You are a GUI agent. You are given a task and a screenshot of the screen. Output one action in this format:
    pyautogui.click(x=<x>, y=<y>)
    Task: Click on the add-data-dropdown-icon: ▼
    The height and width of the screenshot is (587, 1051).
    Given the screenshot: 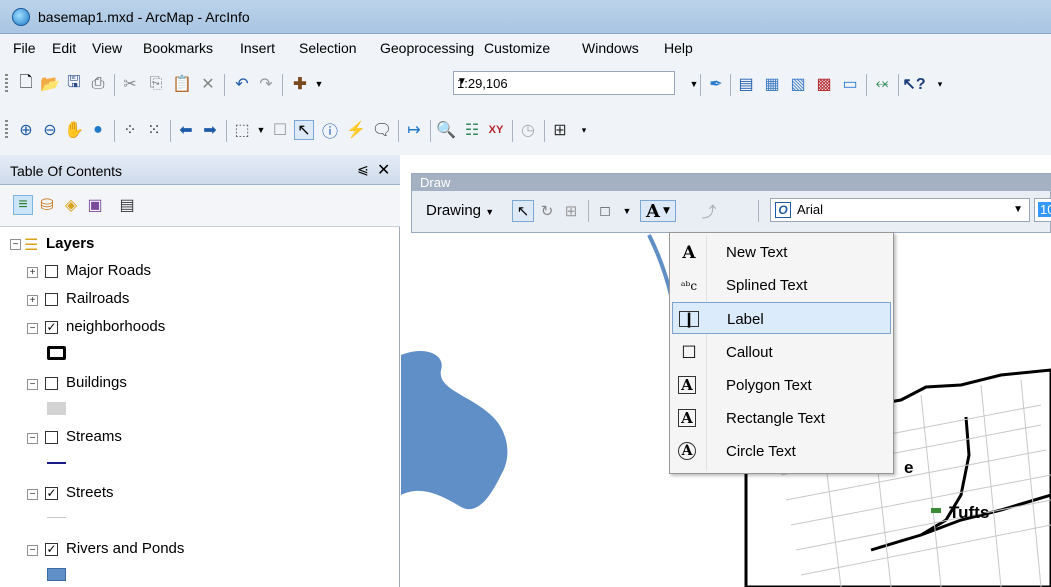 What is the action you would take?
    pyautogui.click(x=319, y=84)
    